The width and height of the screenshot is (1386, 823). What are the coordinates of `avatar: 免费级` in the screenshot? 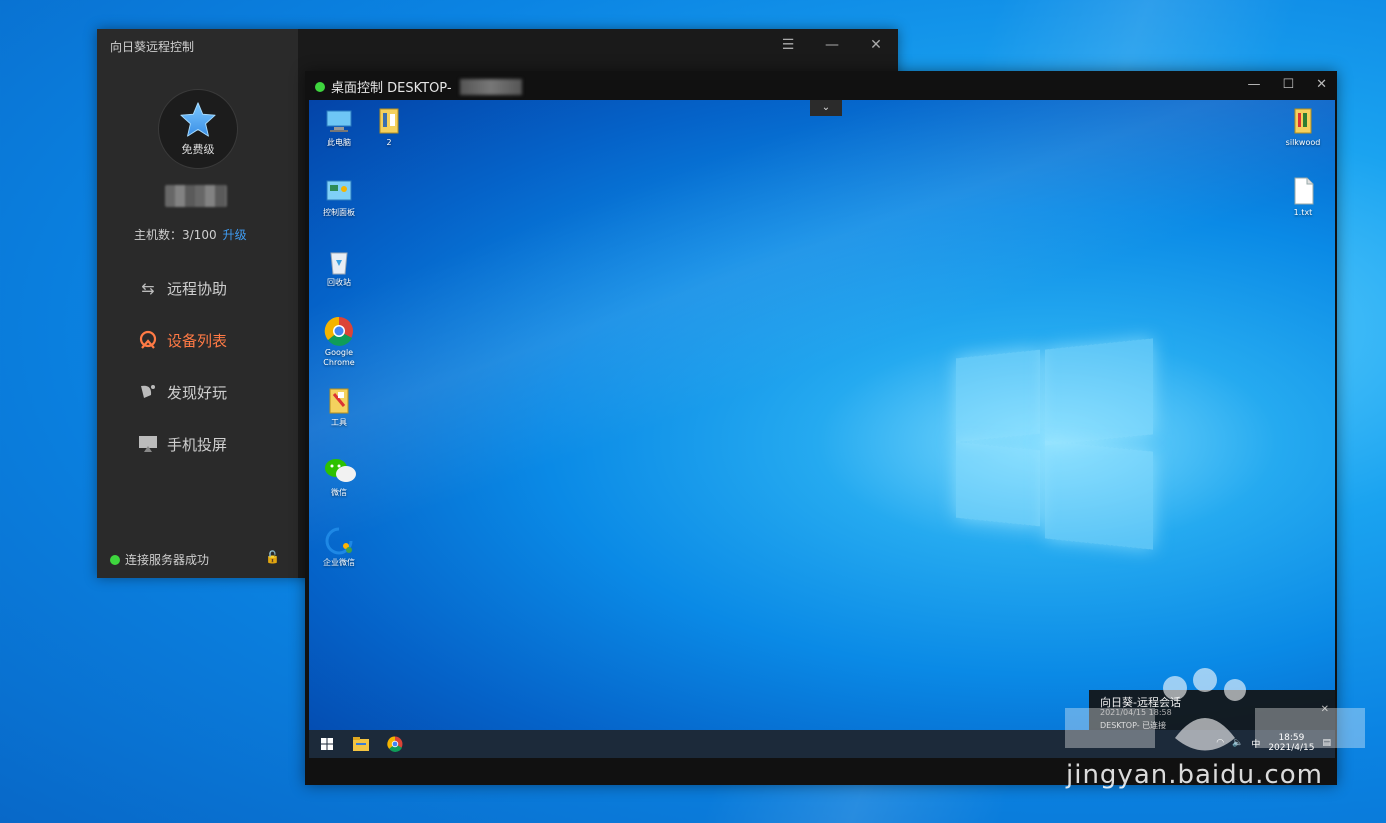 It's located at (198, 129).